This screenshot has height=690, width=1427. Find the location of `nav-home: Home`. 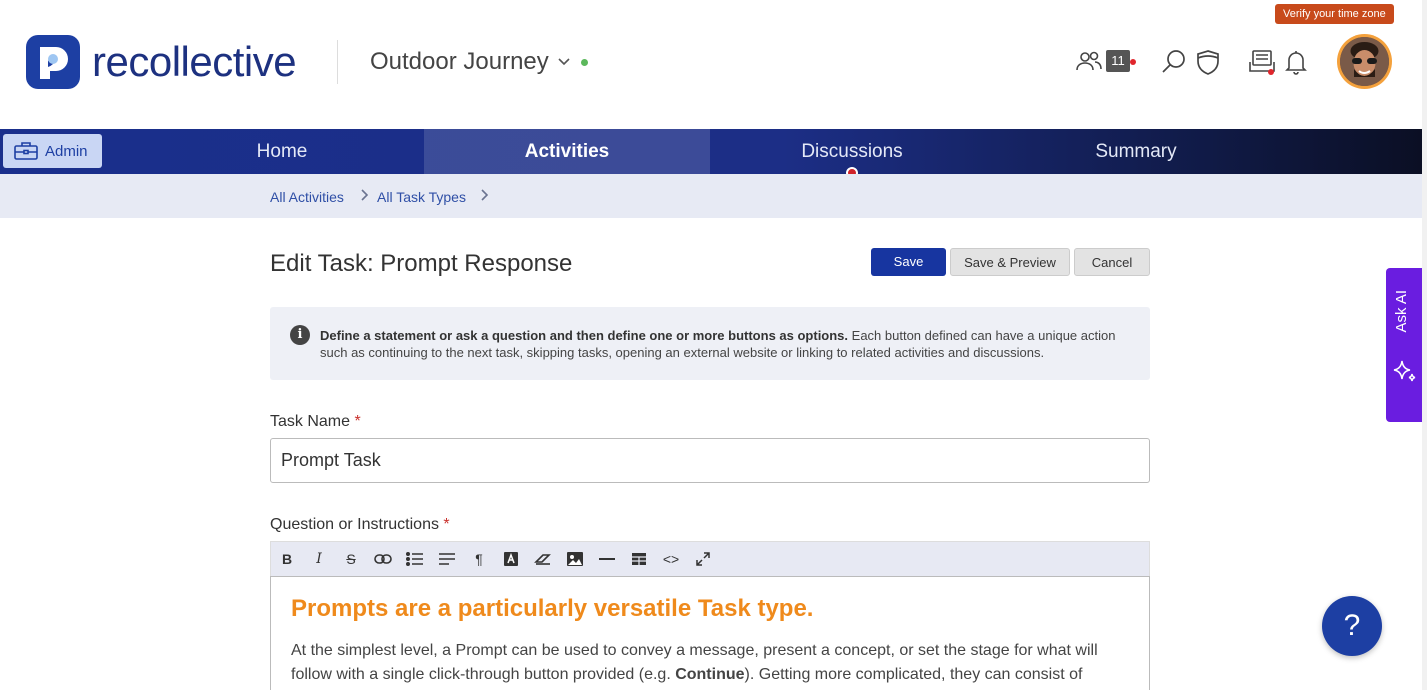

nav-home: Home is located at coordinates (282, 151).